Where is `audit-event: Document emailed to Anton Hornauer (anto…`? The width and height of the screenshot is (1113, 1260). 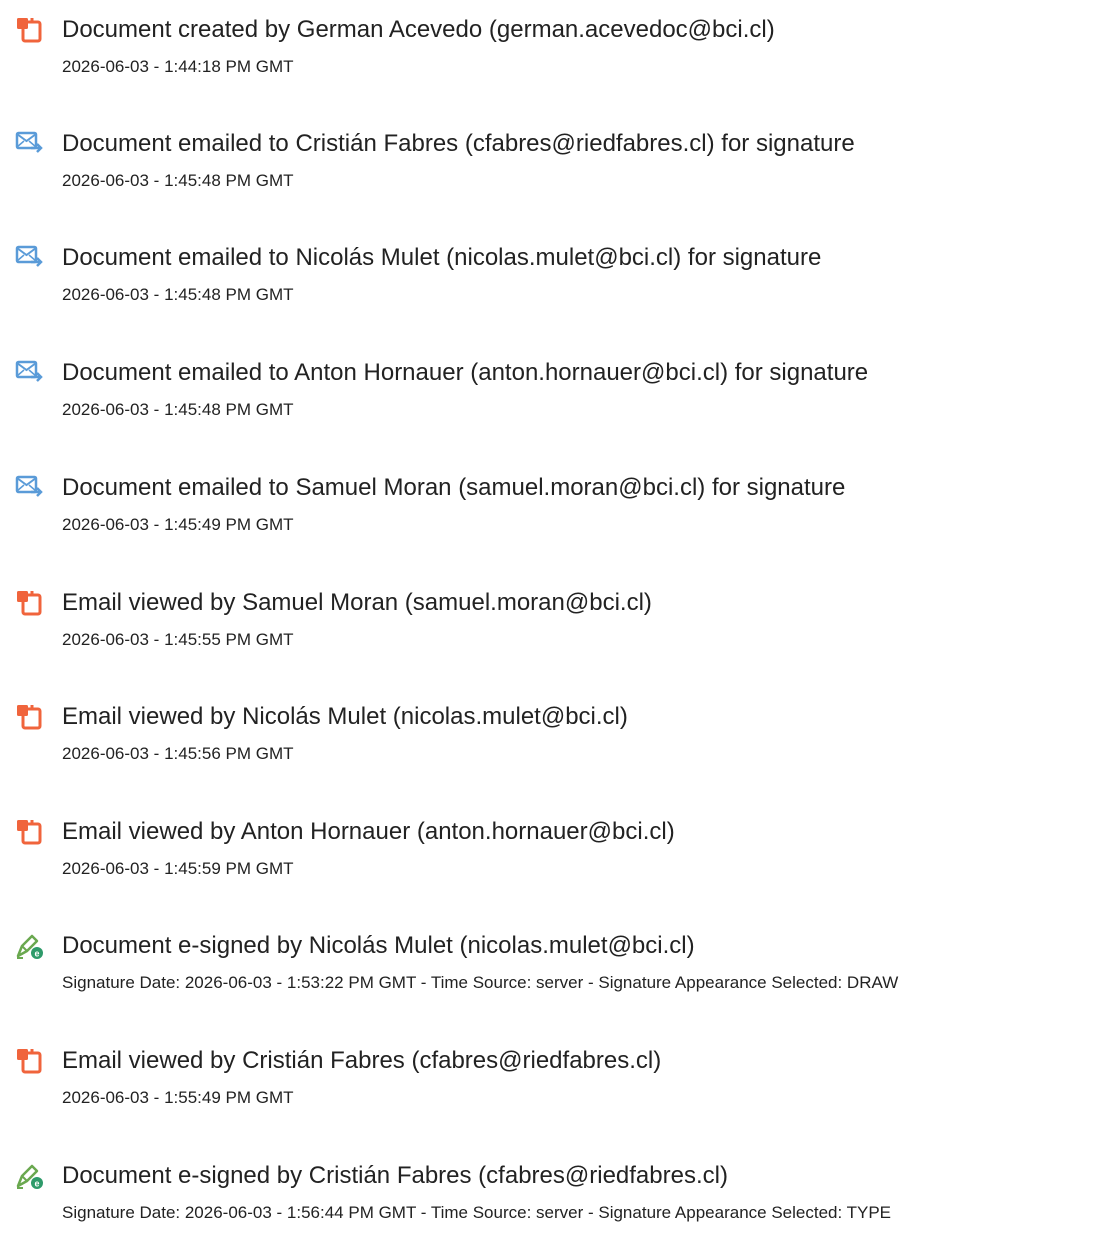
audit-event: Document emailed to Anton Hornauer (anto… is located at coordinates (556, 407).